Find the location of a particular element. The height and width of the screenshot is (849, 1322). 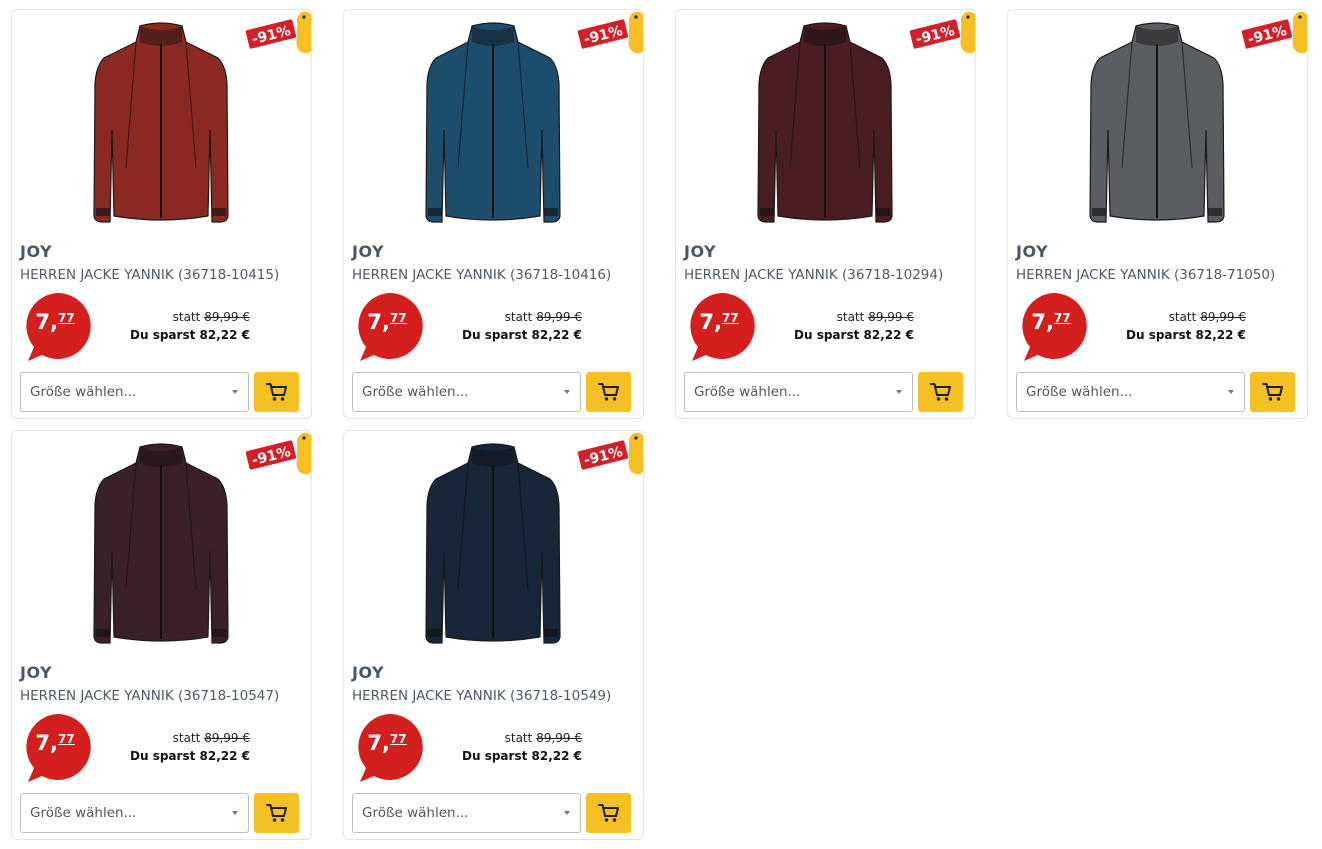

product-name: HERREN JACKE YANNIK (36718-71050) is located at coordinates (1145, 275).